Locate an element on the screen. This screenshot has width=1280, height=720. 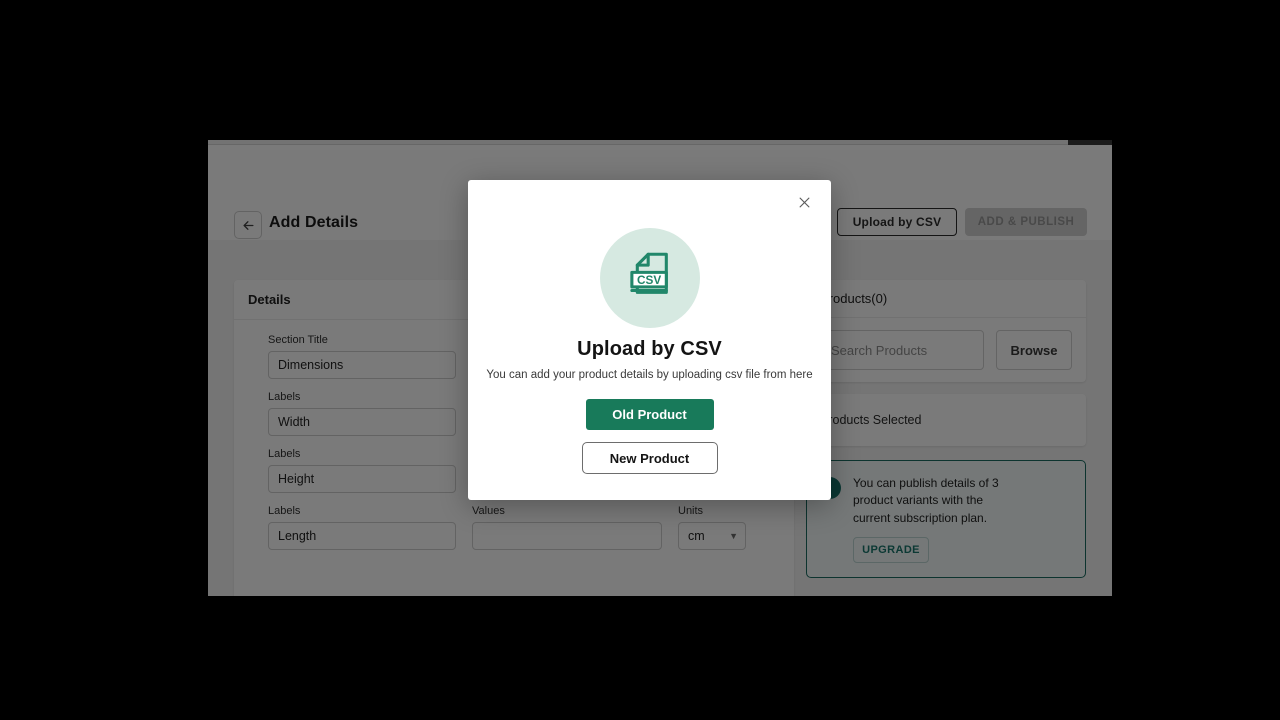
close-icon is located at coordinates (804, 205).